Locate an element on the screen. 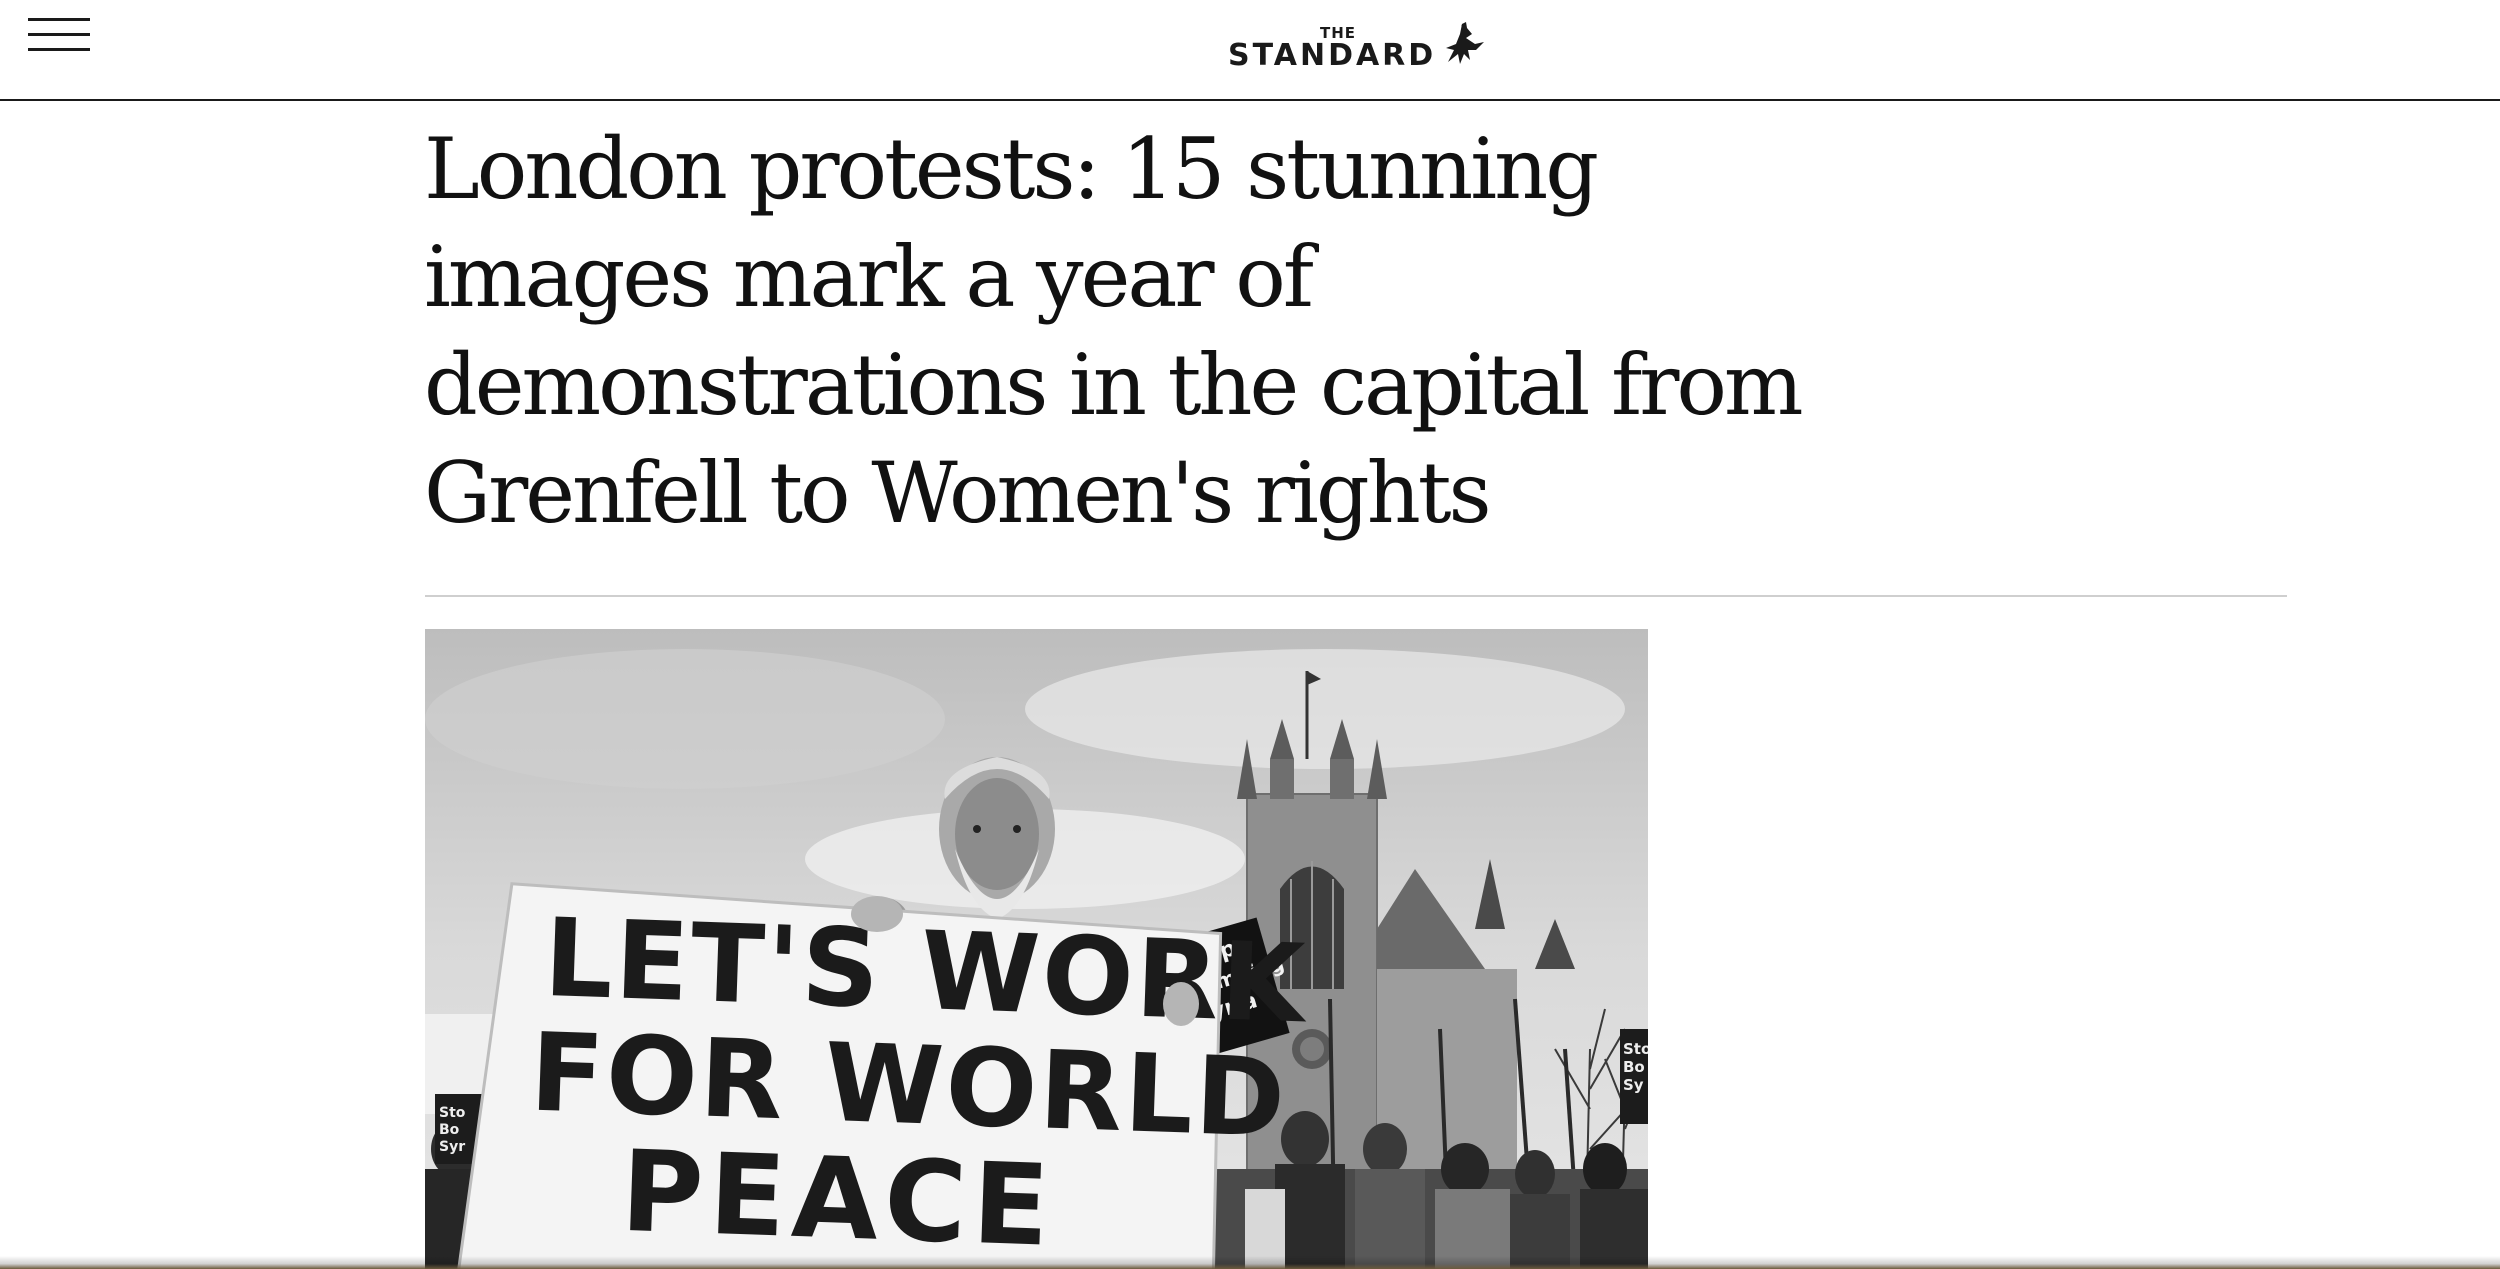 Image resolution: width=2500 pixels, height=1269 pixels. svg-text: PEACE is located at coordinates (838, 1198).